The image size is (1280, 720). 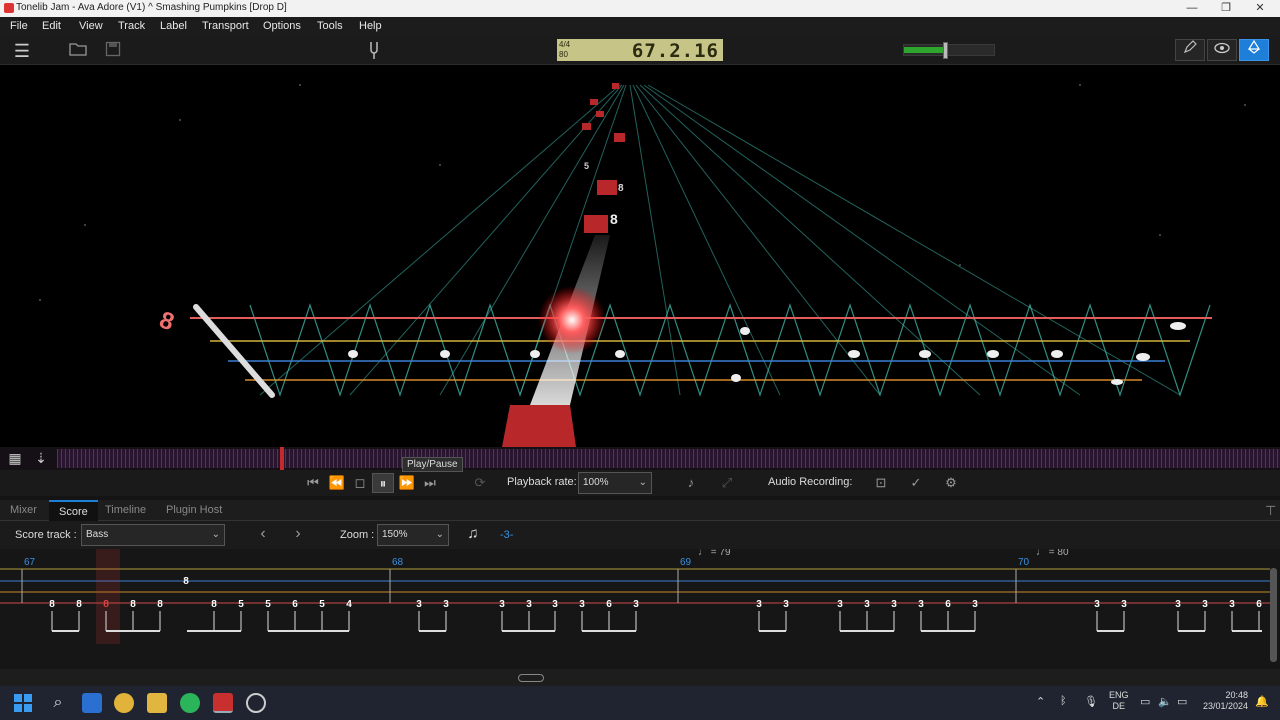 I want to click on tonelib-jam-taskbar-icon, so click(x=223, y=703).